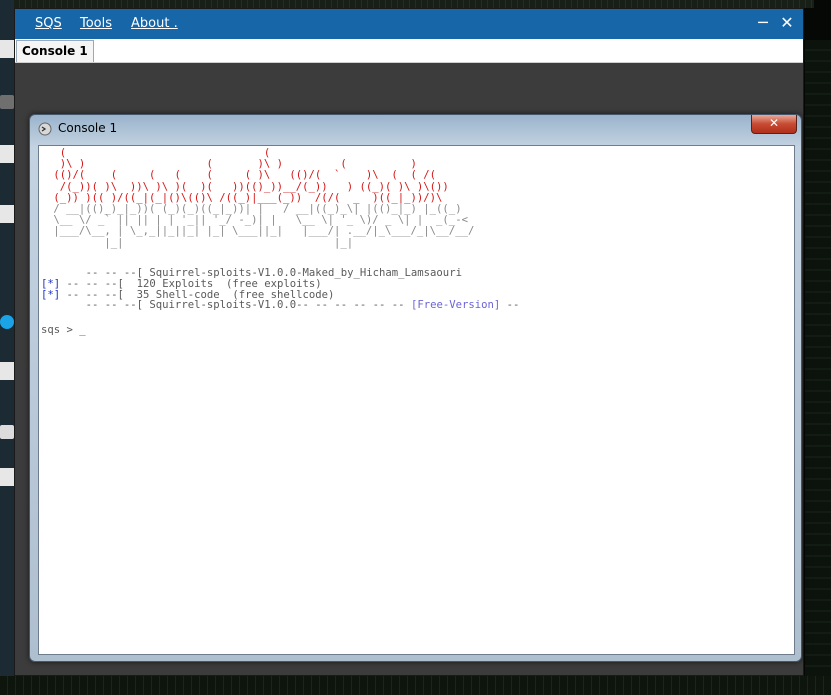  What do you see at coordinates (88, 128) in the screenshot?
I see `console-window-title: Console 1` at bounding box center [88, 128].